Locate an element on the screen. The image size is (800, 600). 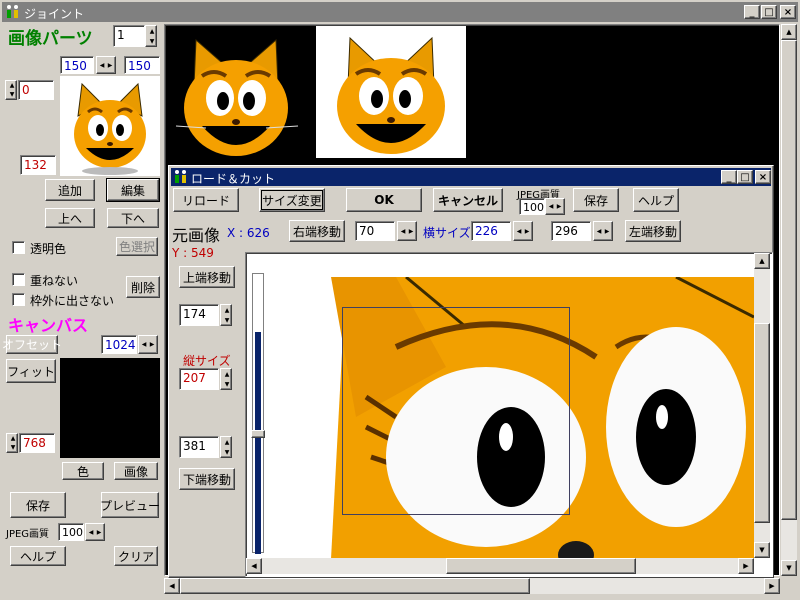
top-value-spinner: ▲ ▼ is located at coordinates (226, 315).